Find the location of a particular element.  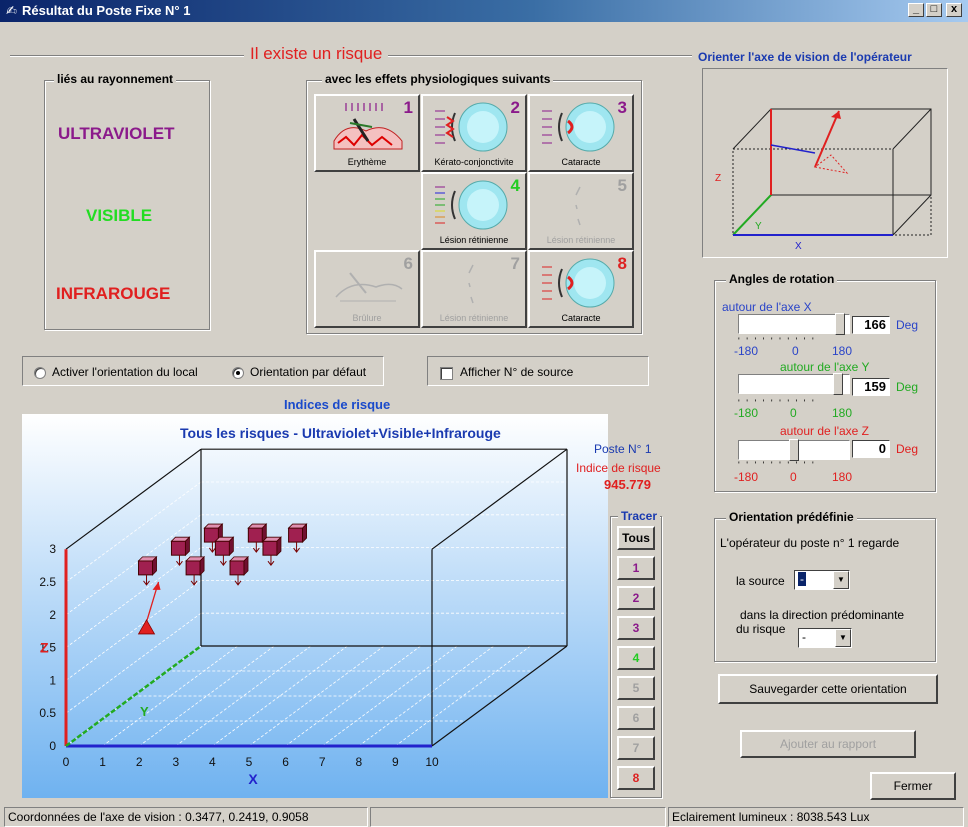

effect-number: 4 is located at coordinates (515, 185).